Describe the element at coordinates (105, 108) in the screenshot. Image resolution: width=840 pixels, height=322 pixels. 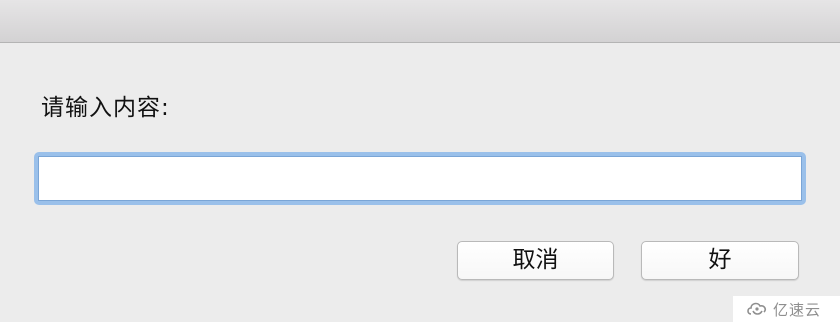
I see `prompt-label: 请输入内容:` at that location.